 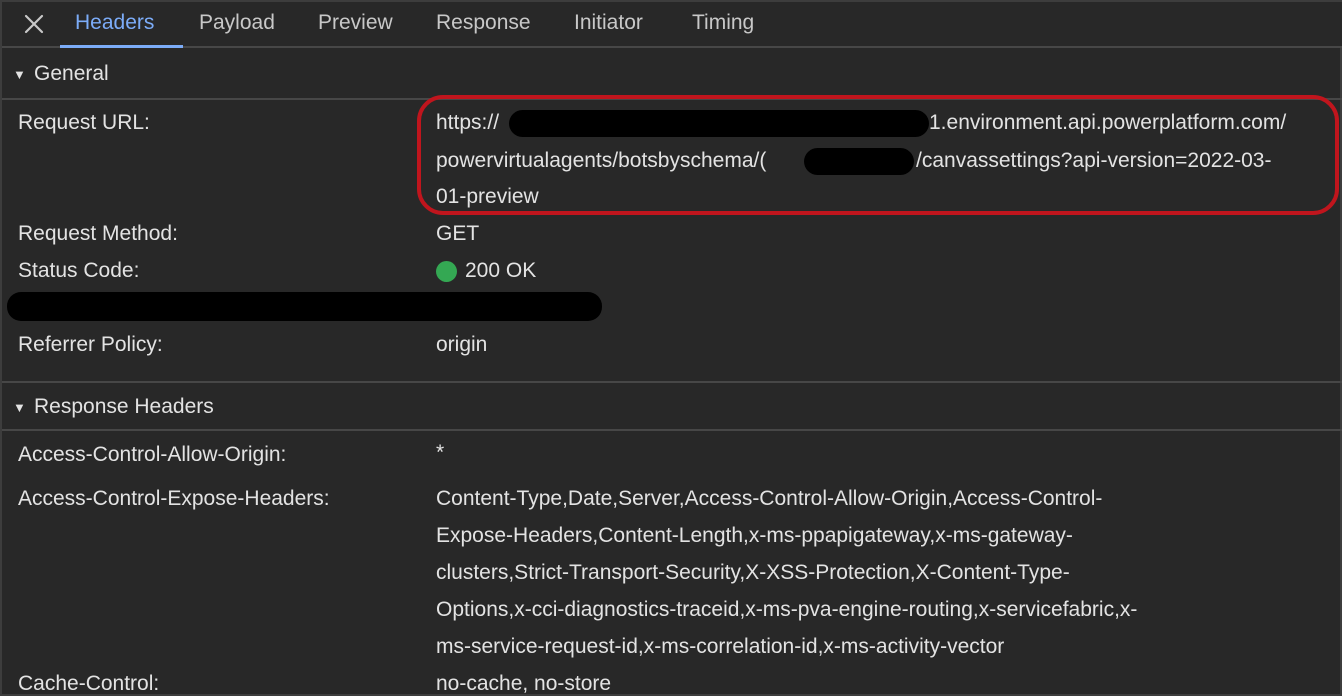 What do you see at coordinates (152, 454) in the screenshot?
I see `acao-label: Access-Control-Allow-Origin:` at bounding box center [152, 454].